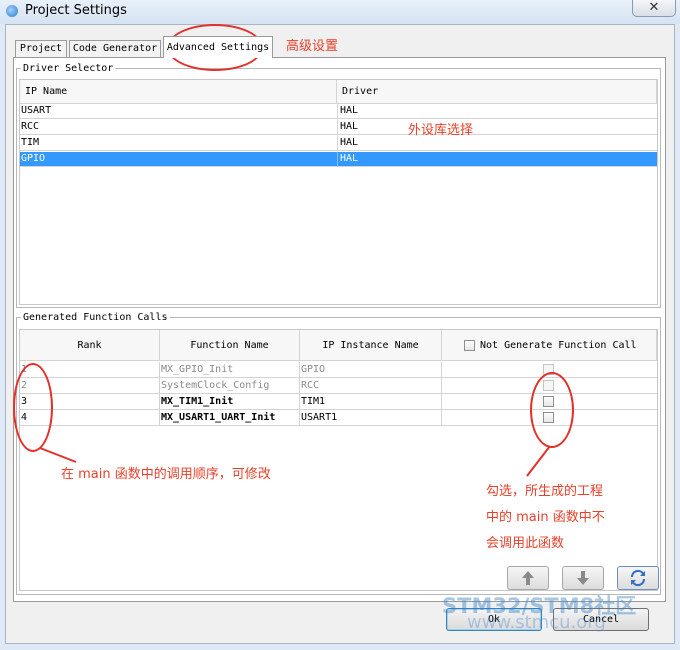  What do you see at coordinates (295, 461) in the screenshot?
I see `annotation-lines` at bounding box center [295, 461].